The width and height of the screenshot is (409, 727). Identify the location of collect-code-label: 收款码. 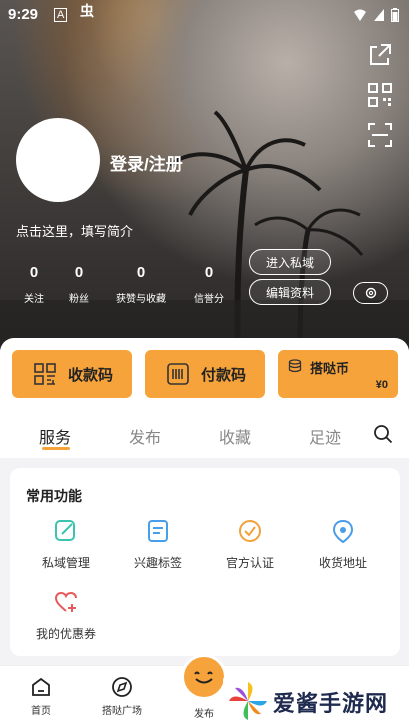
(91, 375).